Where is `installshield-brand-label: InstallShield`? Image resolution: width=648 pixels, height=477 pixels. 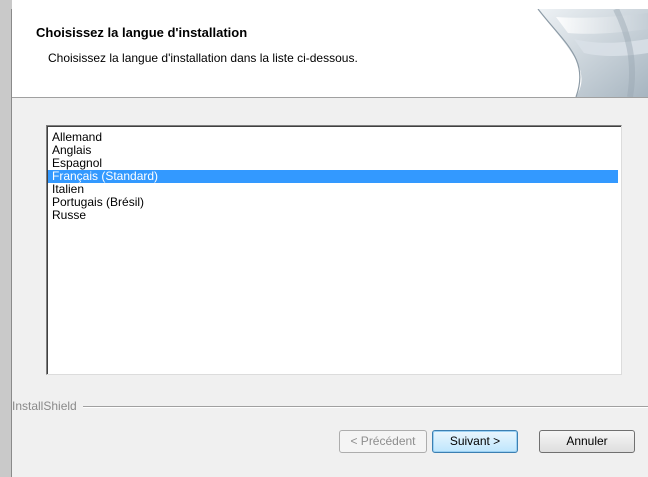
installshield-brand-label: InstallShield is located at coordinates (47, 406).